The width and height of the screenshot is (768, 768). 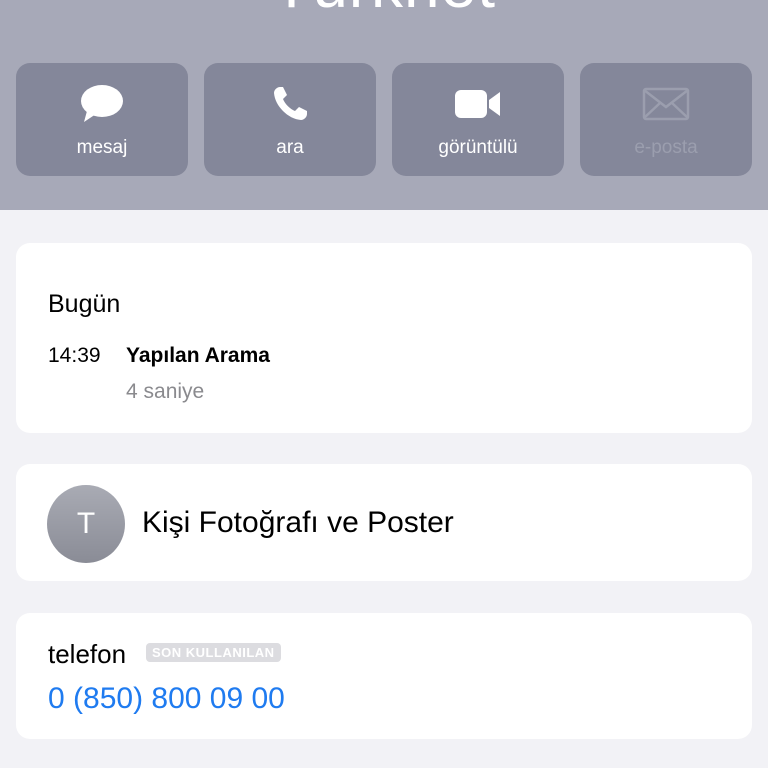 What do you see at coordinates (290, 104) in the screenshot?
I see `phone-icon` at bounding box center [290, 104].